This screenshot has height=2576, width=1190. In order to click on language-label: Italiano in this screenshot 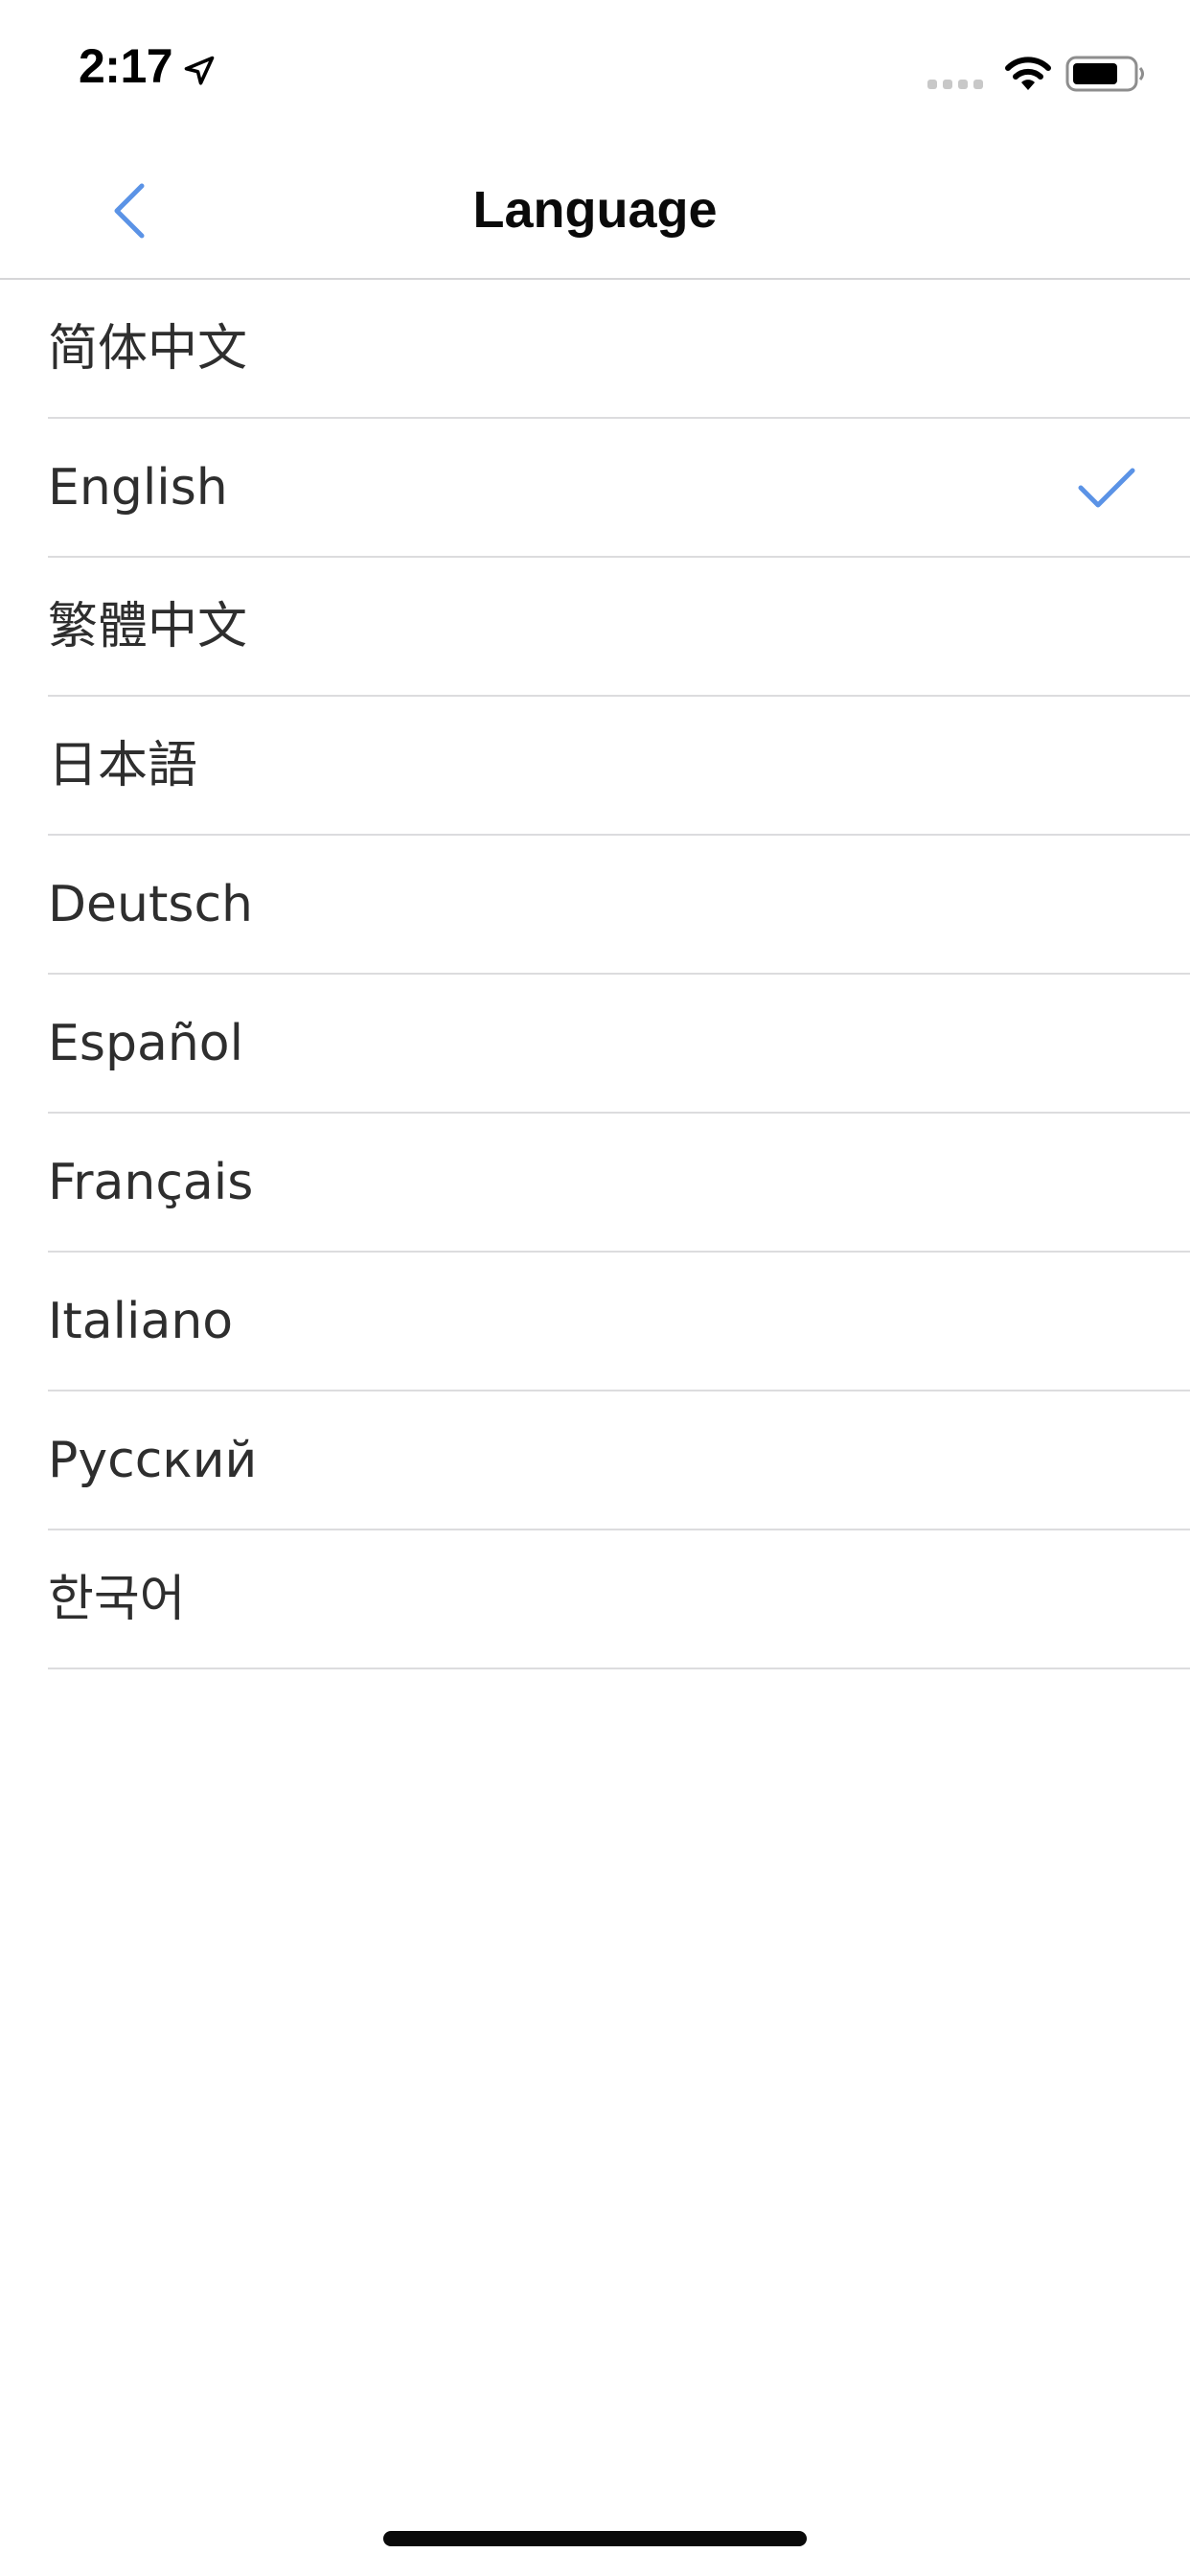, I will do `click(141, 1321)`.